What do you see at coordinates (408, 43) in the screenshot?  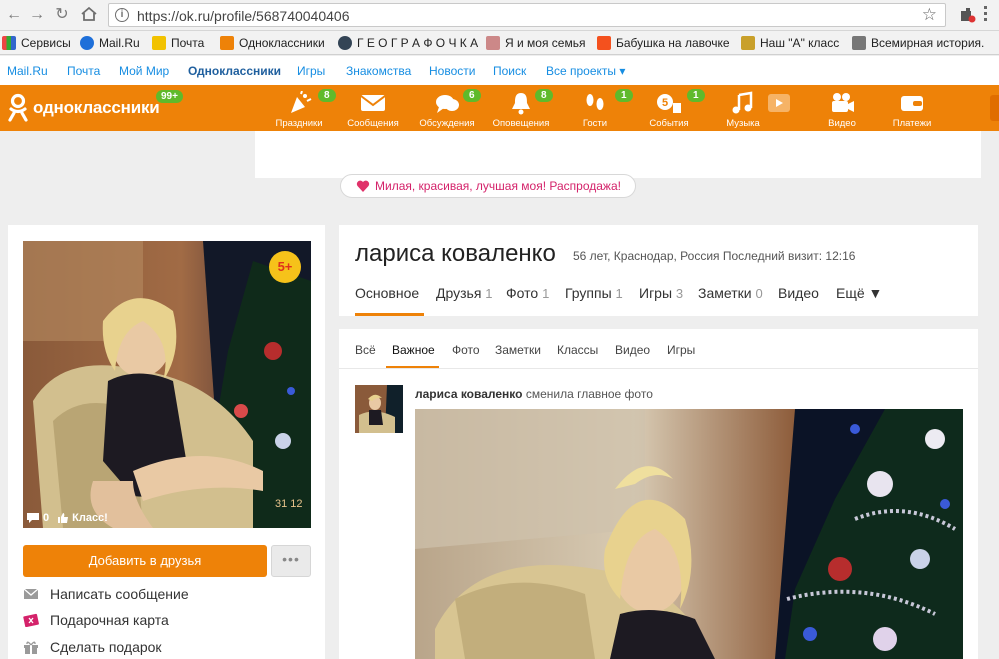 I see `bookmark-geography: Г Е О Г Р А Ф О Ч К А` at bounding box center [408, 43].